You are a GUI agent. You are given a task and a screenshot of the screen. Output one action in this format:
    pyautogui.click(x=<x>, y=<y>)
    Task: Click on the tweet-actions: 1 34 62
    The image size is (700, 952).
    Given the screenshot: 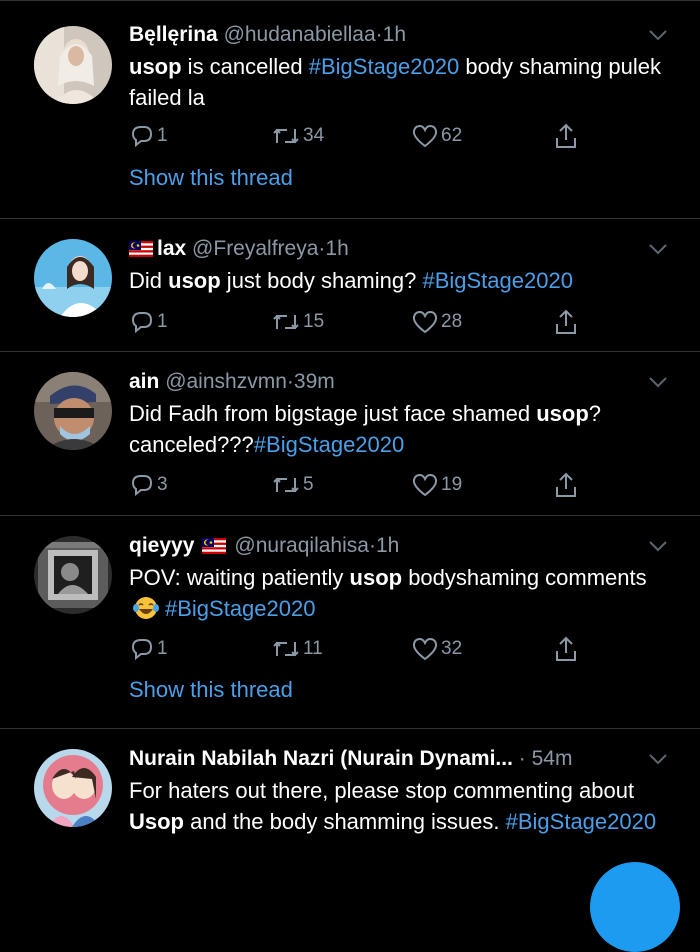 What is the action you would take?
    pyautogui.click(x=364, y=136)
    